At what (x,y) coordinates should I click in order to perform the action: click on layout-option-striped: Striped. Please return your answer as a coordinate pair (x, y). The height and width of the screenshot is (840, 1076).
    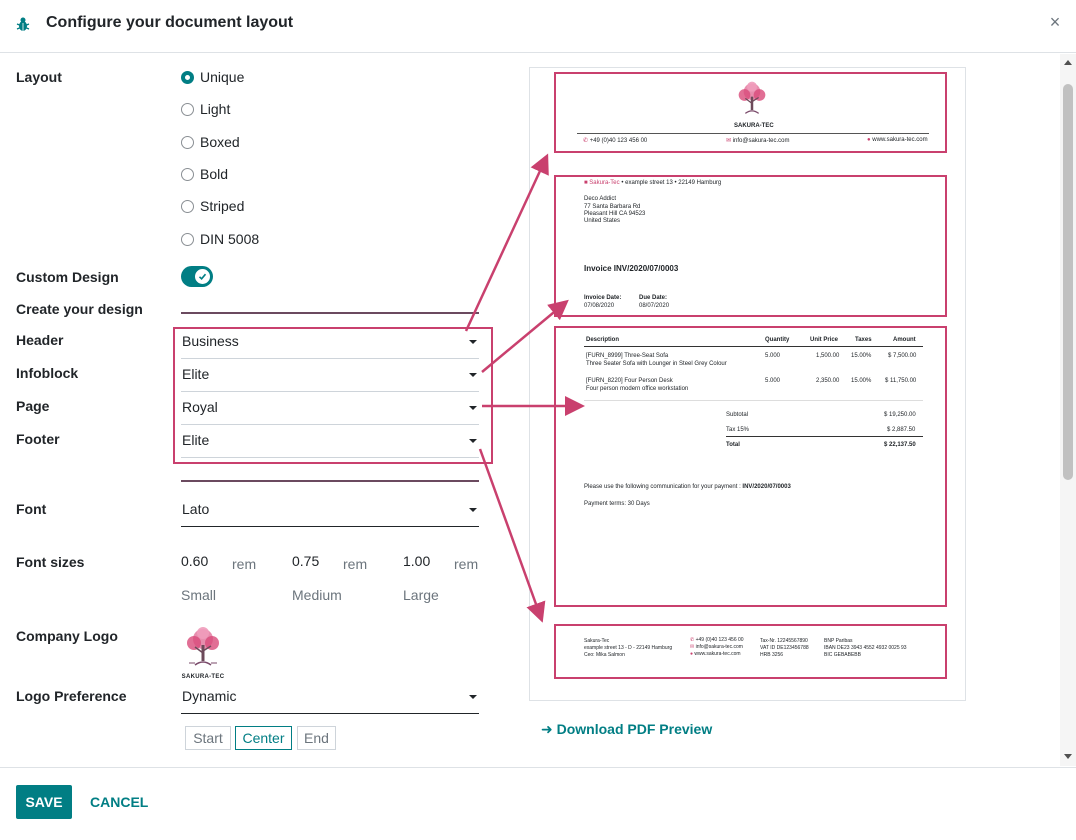
    Looking at the image, I should click on (212, 206).